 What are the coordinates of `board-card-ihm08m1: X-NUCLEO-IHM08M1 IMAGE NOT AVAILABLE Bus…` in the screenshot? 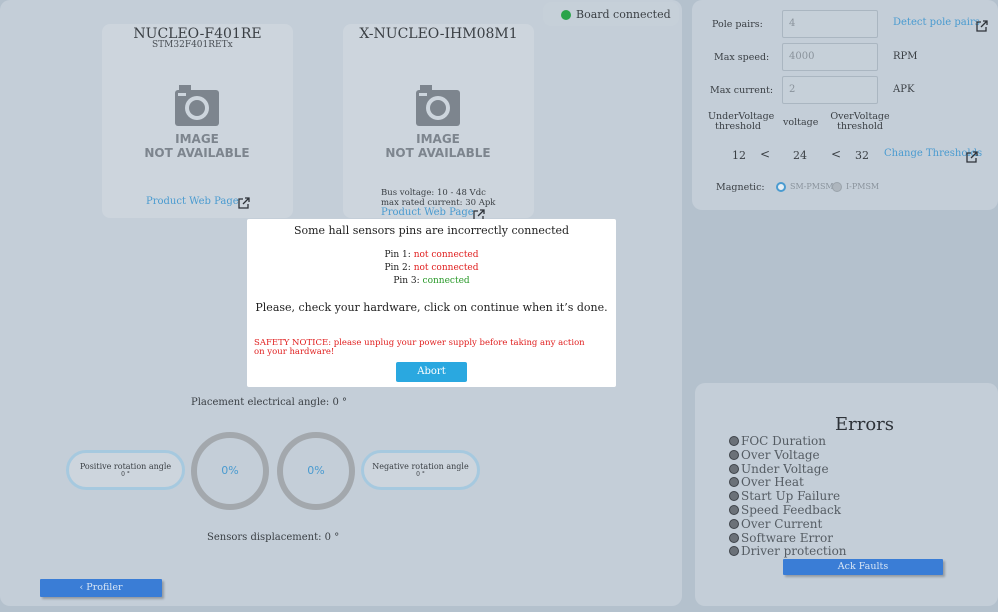 It's located at (438, 122).